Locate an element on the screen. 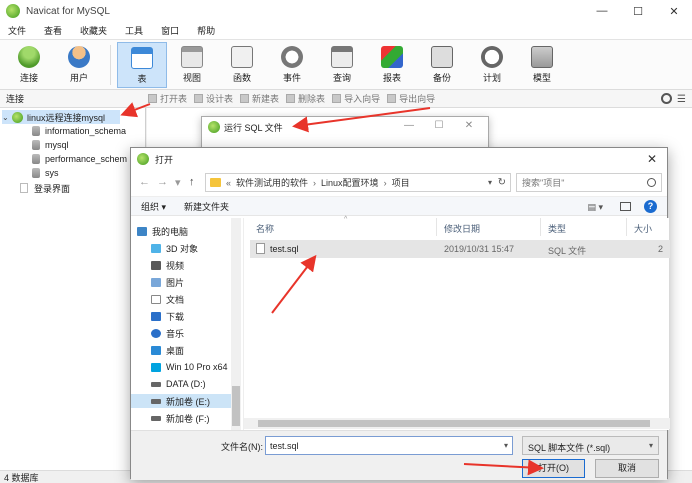 The width and height of the screenshot is (692, 483). delete-table-button: 删除表 is located at coordinates (305, 98).